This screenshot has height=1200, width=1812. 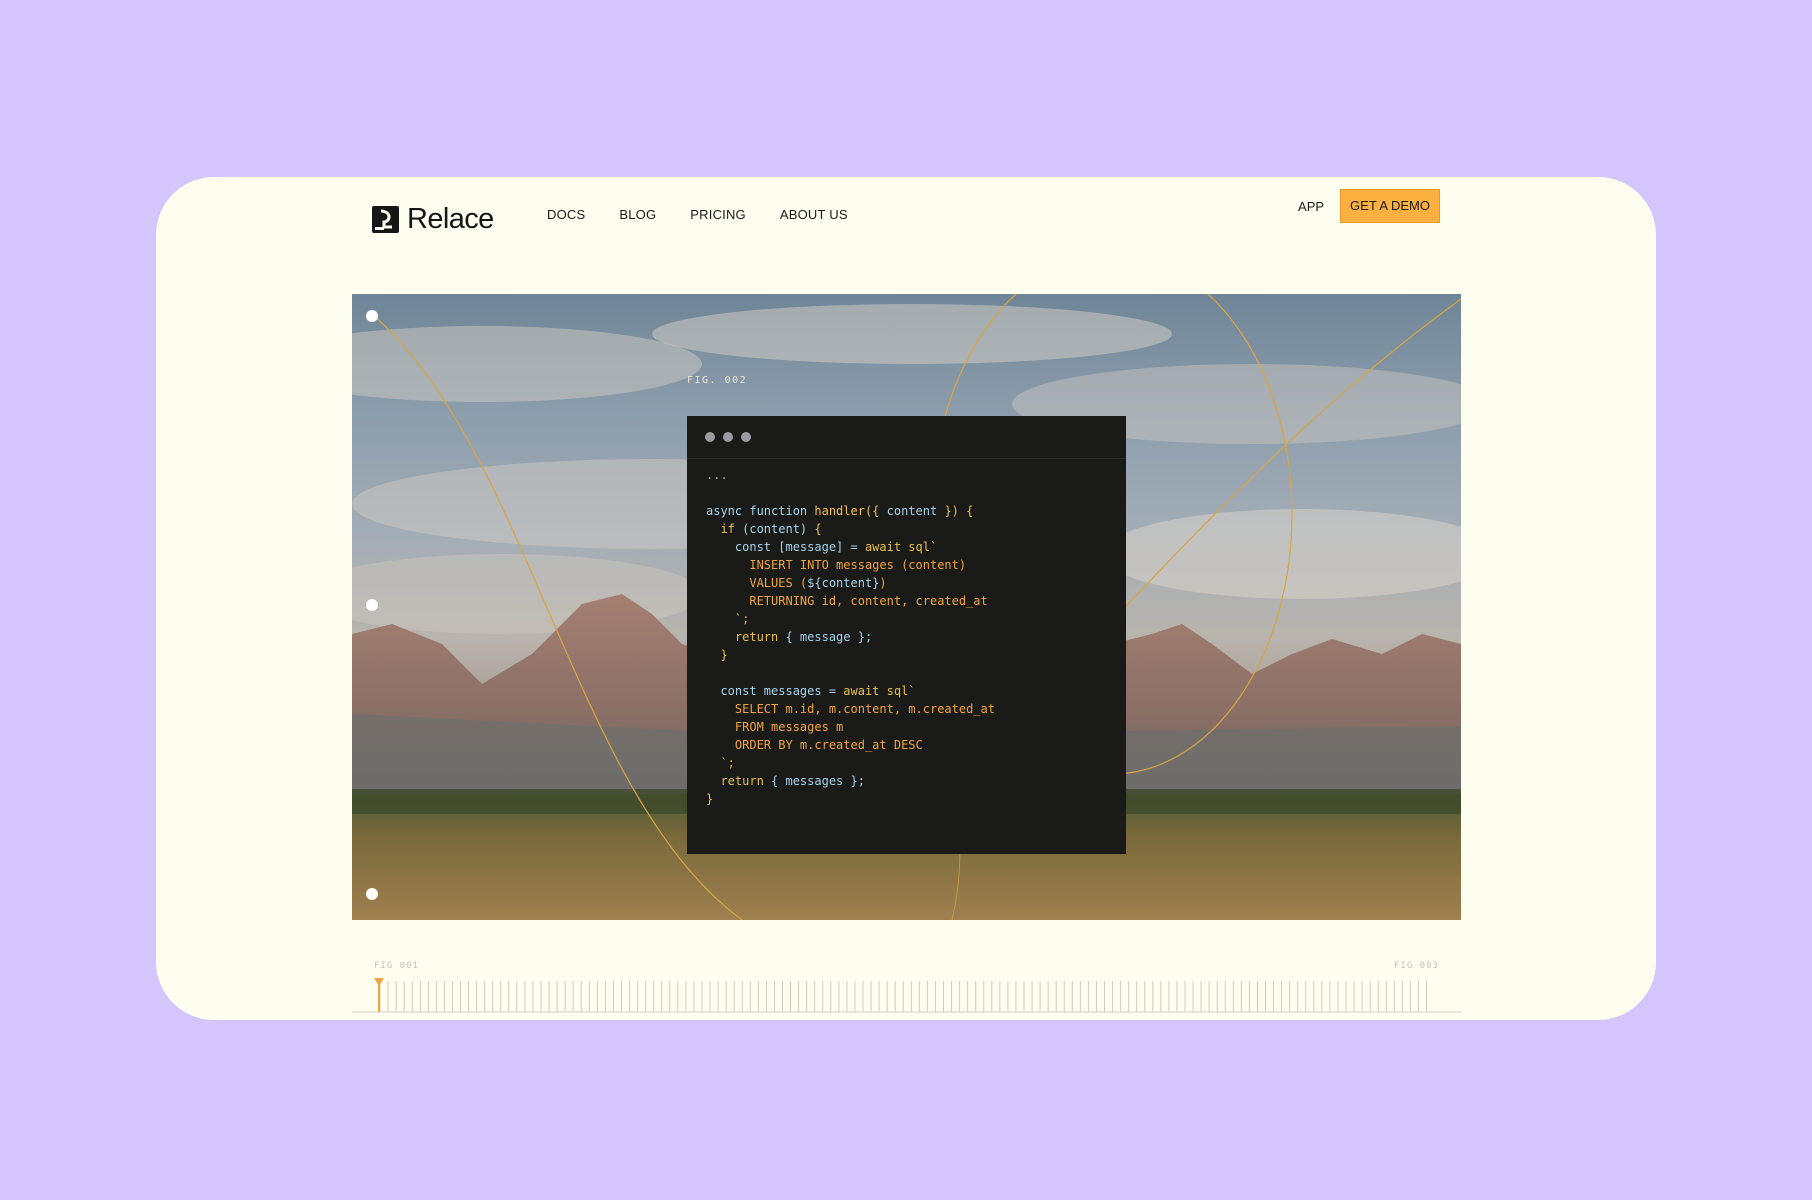 I want to click on timeline-marker-icon, so click(x=379, y=982).